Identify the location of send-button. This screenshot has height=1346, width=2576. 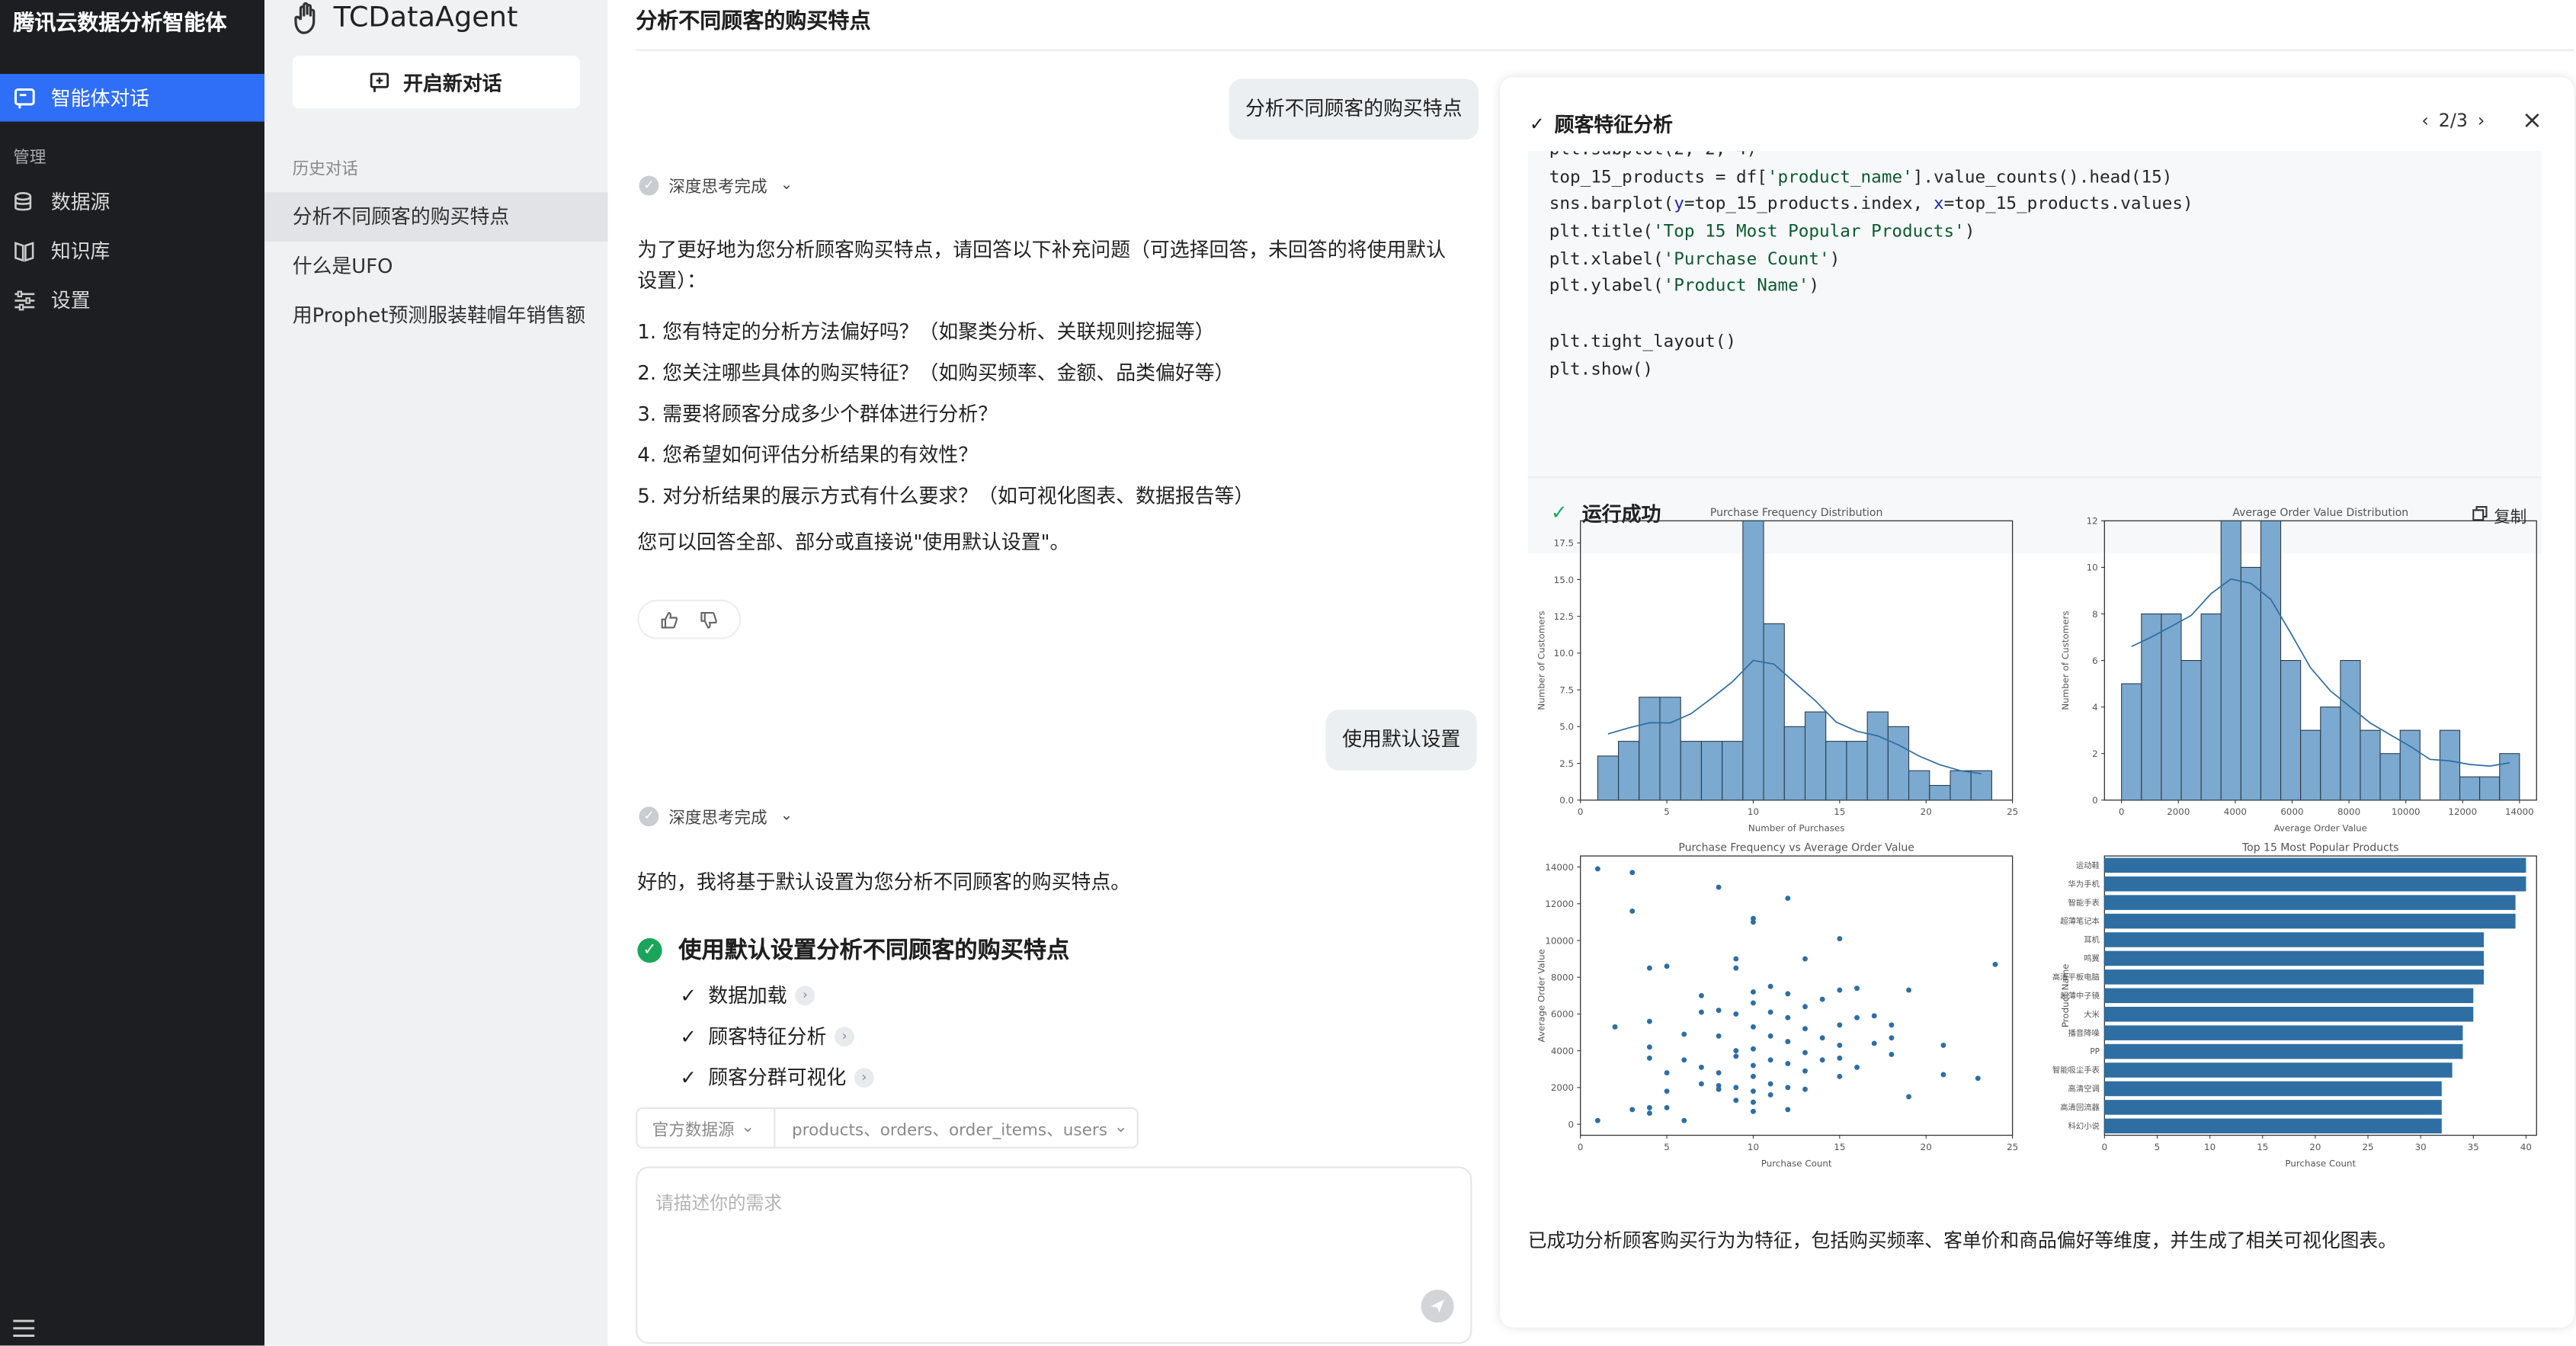
(1437, 1306).